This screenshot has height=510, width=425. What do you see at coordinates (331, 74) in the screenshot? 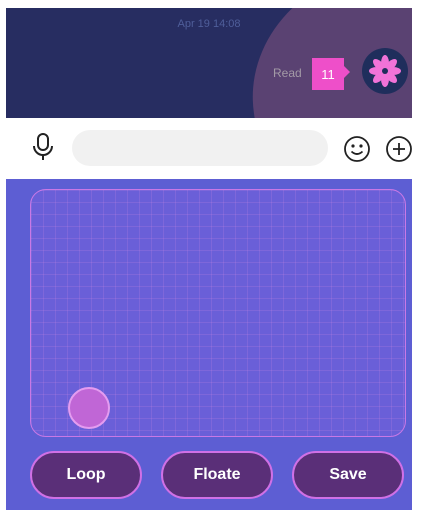
I see `message-count-badge: 11` at bounding box center [331, 74].